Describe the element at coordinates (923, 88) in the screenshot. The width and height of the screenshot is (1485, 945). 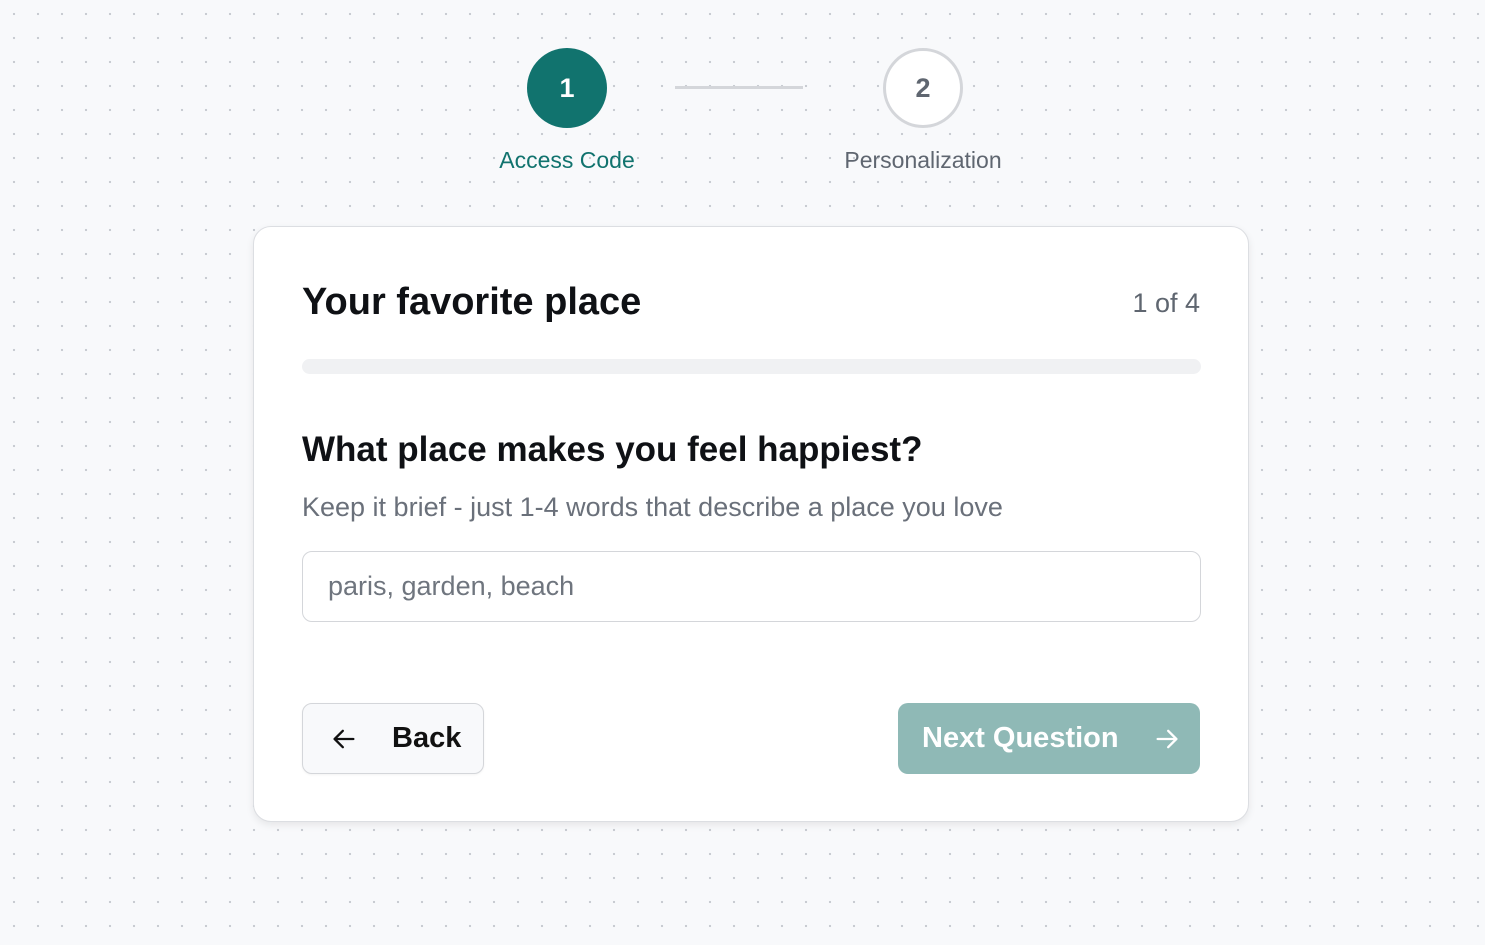
I see `step-2-circle: 2` at that location.